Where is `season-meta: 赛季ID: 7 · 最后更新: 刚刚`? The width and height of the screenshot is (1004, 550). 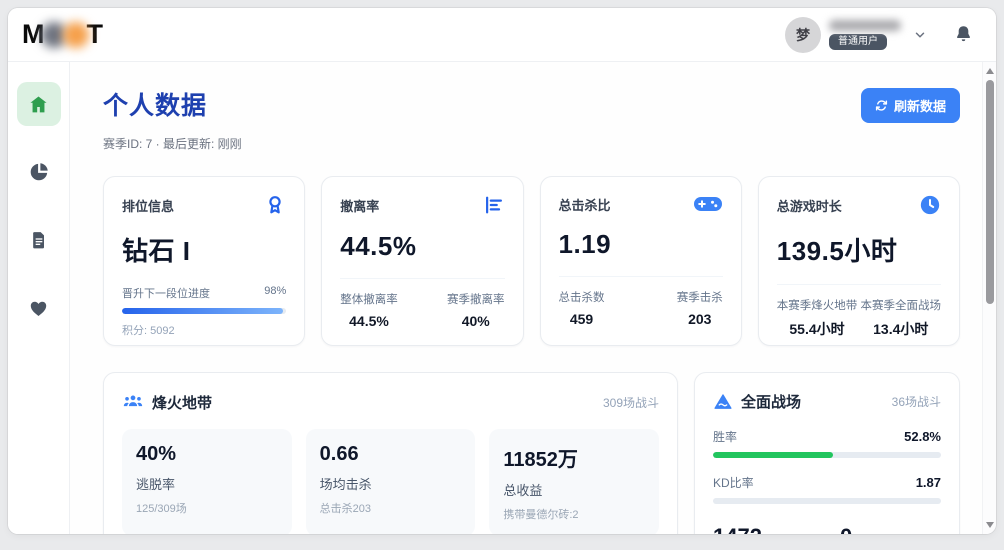
season-meta: 赛季ID: 7 · 最后更新: 刚刚 is located at coordinates (172, 144).